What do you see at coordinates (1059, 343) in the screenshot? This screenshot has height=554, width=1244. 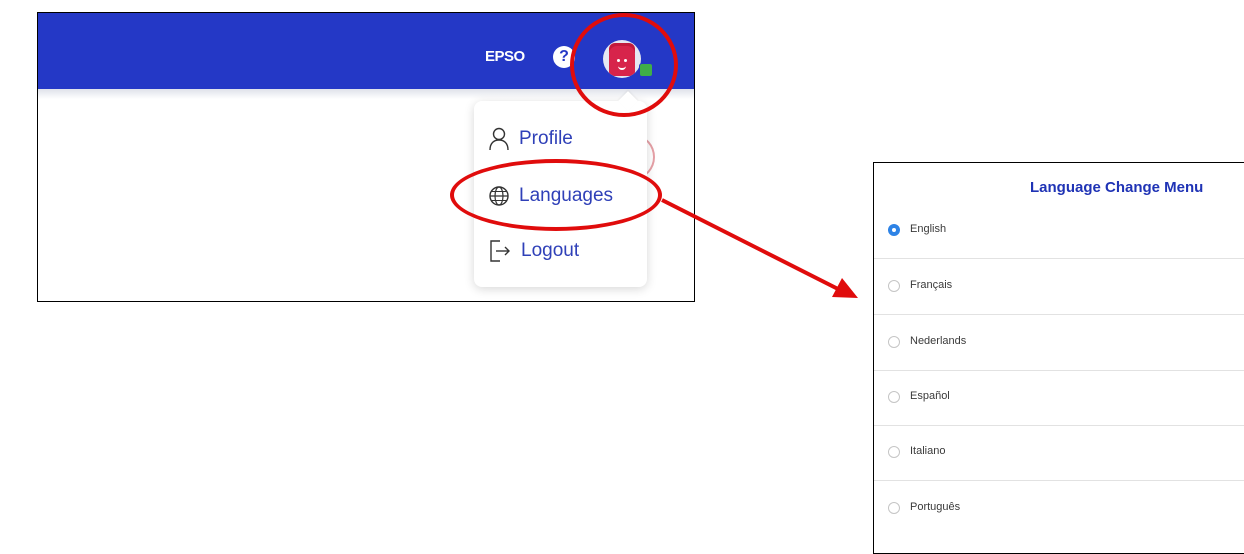 I see `language-option-nederlands: Nederlands` at bounding box center [1059, 343].